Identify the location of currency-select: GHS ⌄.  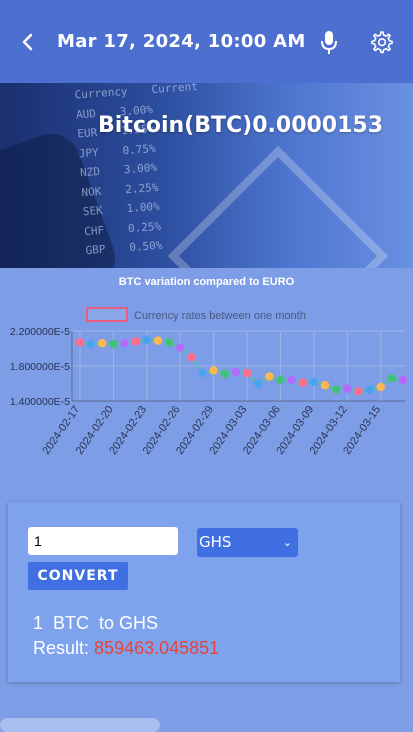
(247, 542).